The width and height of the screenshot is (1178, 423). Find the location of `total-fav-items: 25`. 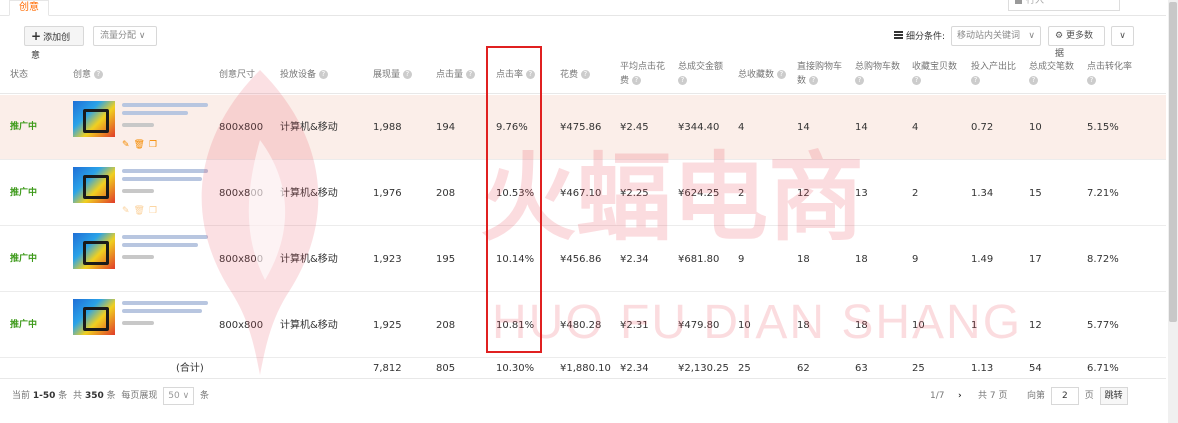

total-fav-items: 25 is located at coordinates (918, 368).